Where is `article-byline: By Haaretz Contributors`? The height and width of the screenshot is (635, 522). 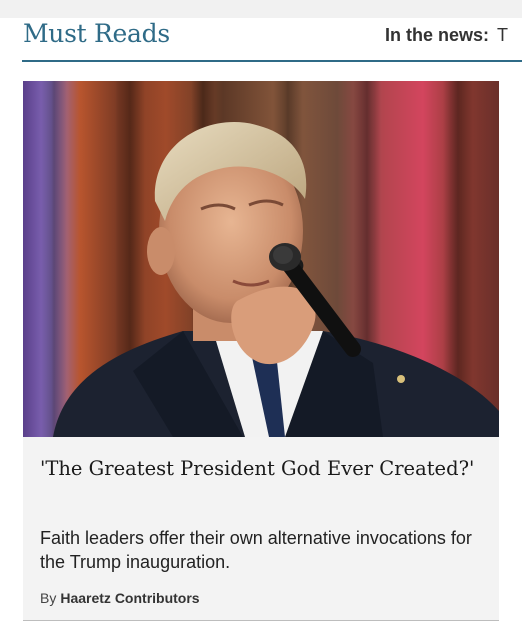
article-byline: By Haaretz Contributors is located at coordinates (120, 598).